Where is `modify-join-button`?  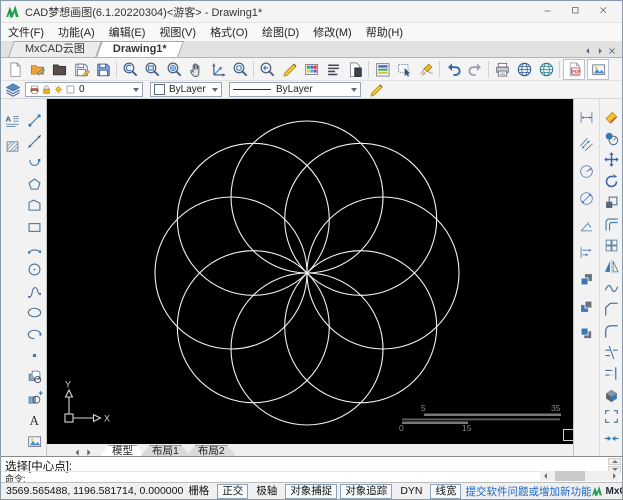
modify-join-button is located at coordinates (611, 438).